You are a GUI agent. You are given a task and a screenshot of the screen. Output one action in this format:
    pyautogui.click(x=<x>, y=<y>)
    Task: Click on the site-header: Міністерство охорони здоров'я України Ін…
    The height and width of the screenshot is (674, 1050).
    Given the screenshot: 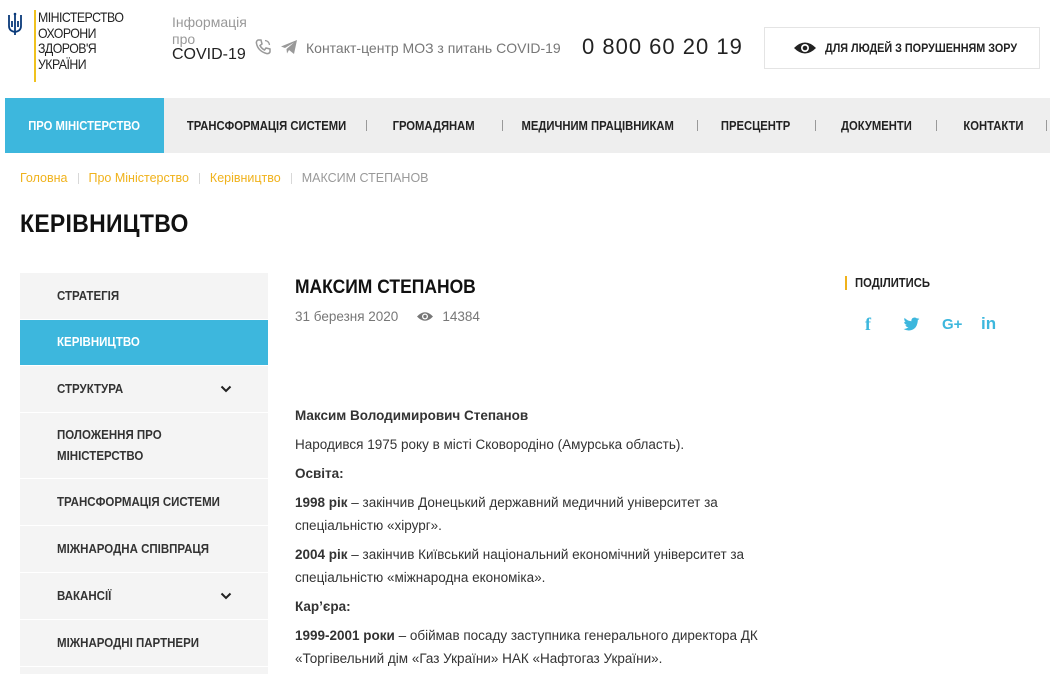 What is the action you would take?
    pyautogui.click(x=525, y=49)
    